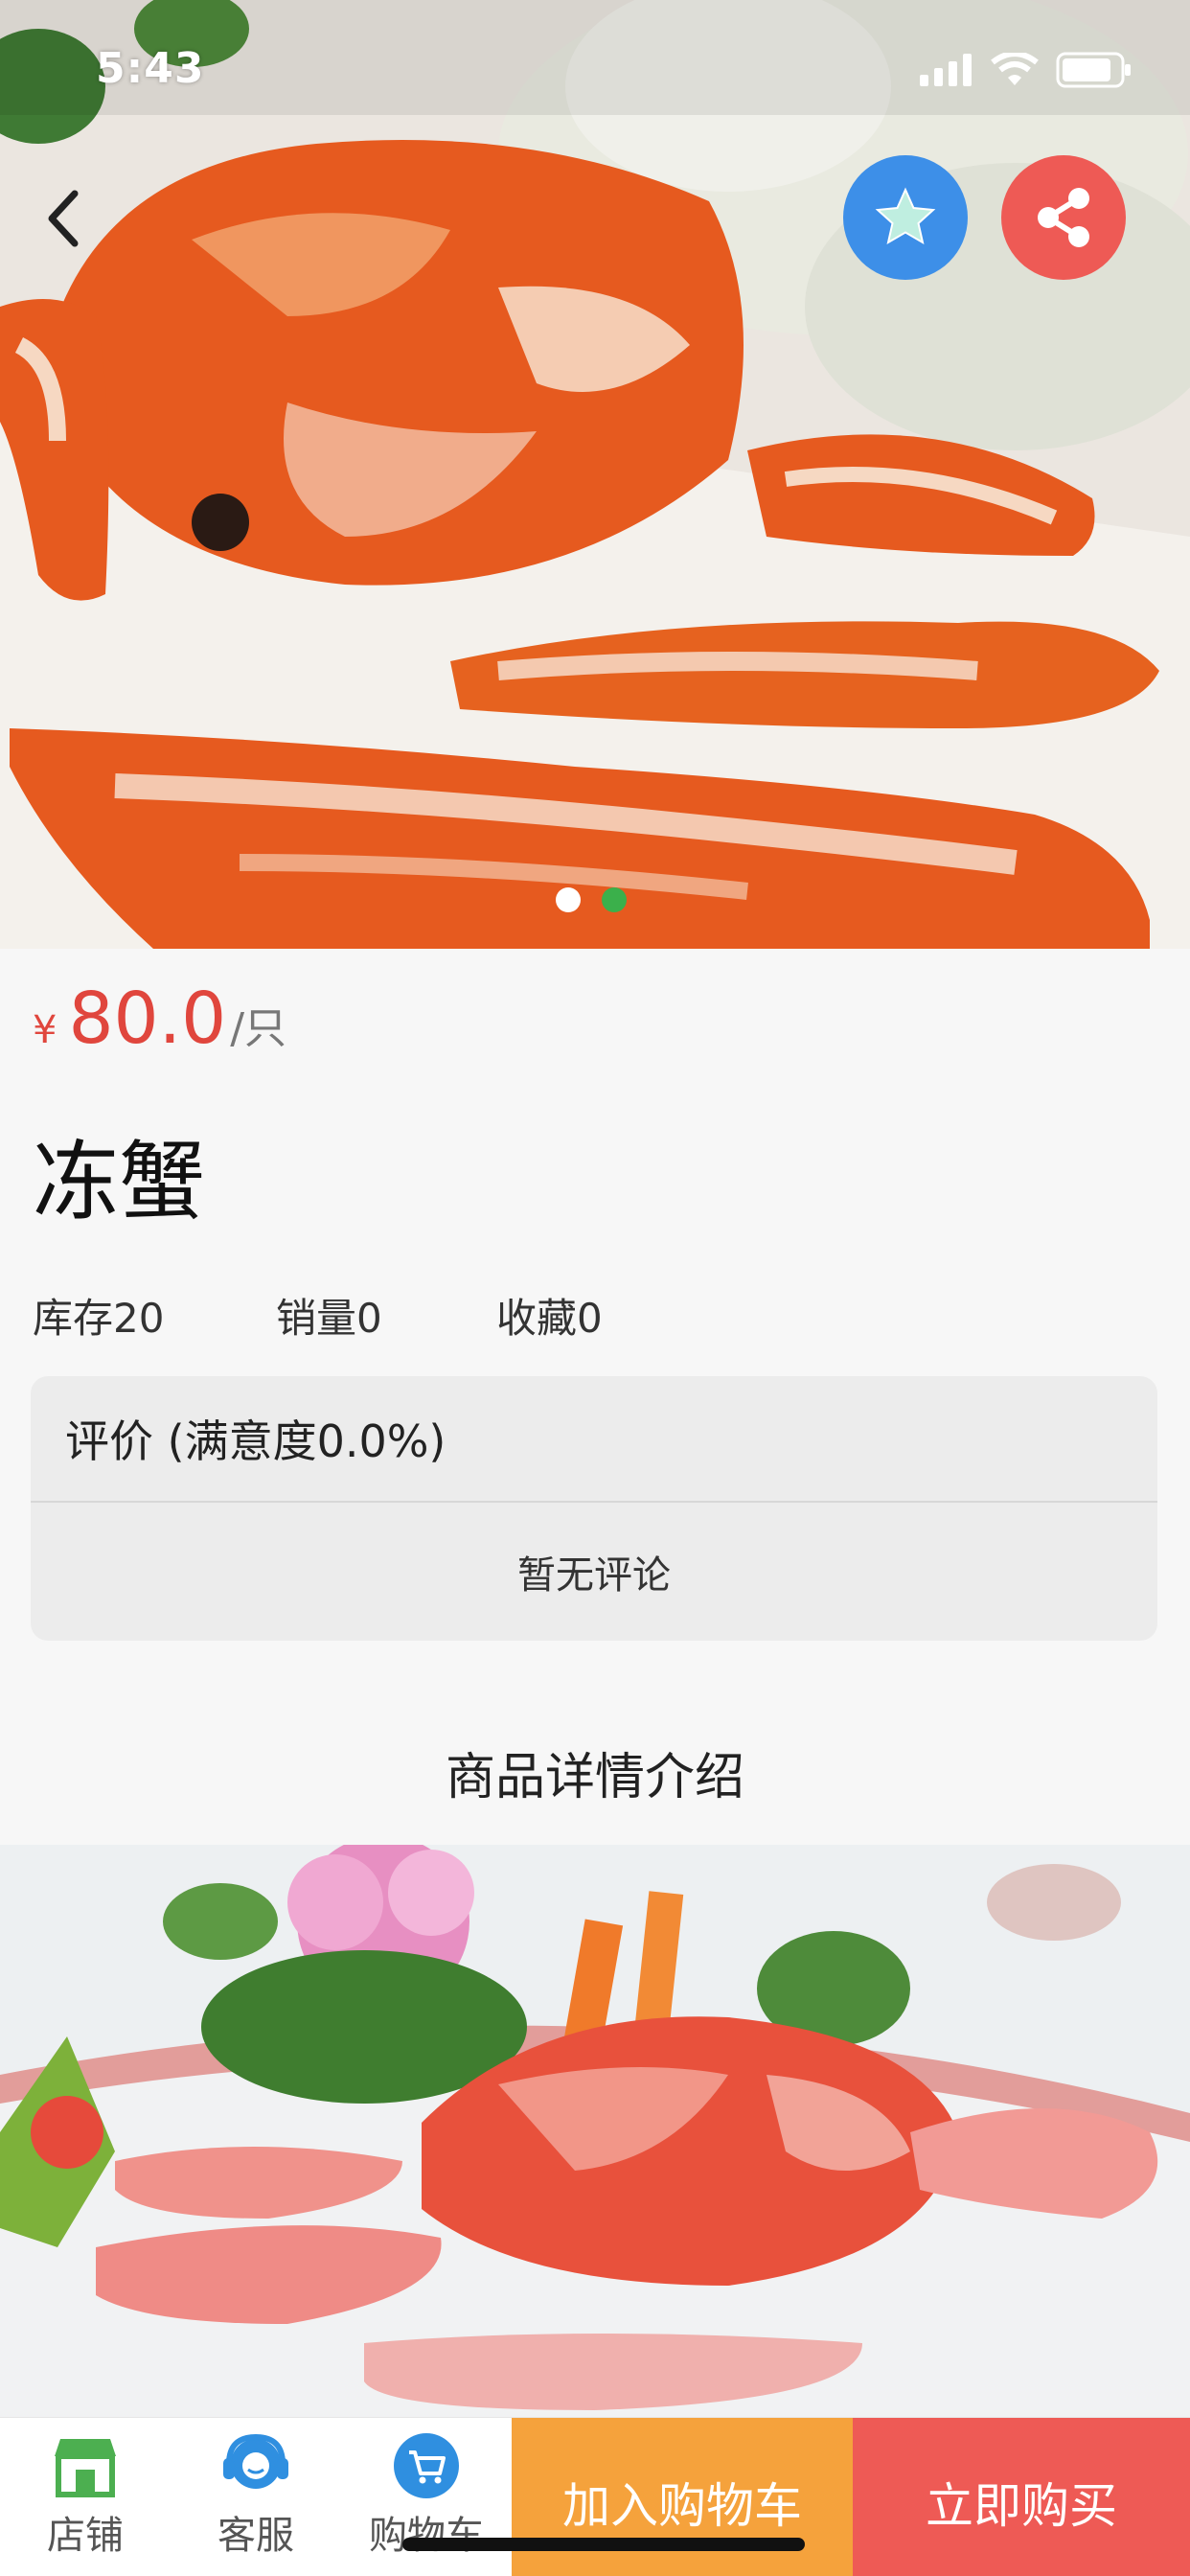 This screenshot has height=2576, width=1190. I want to click on star-icon, so click(905, 216).